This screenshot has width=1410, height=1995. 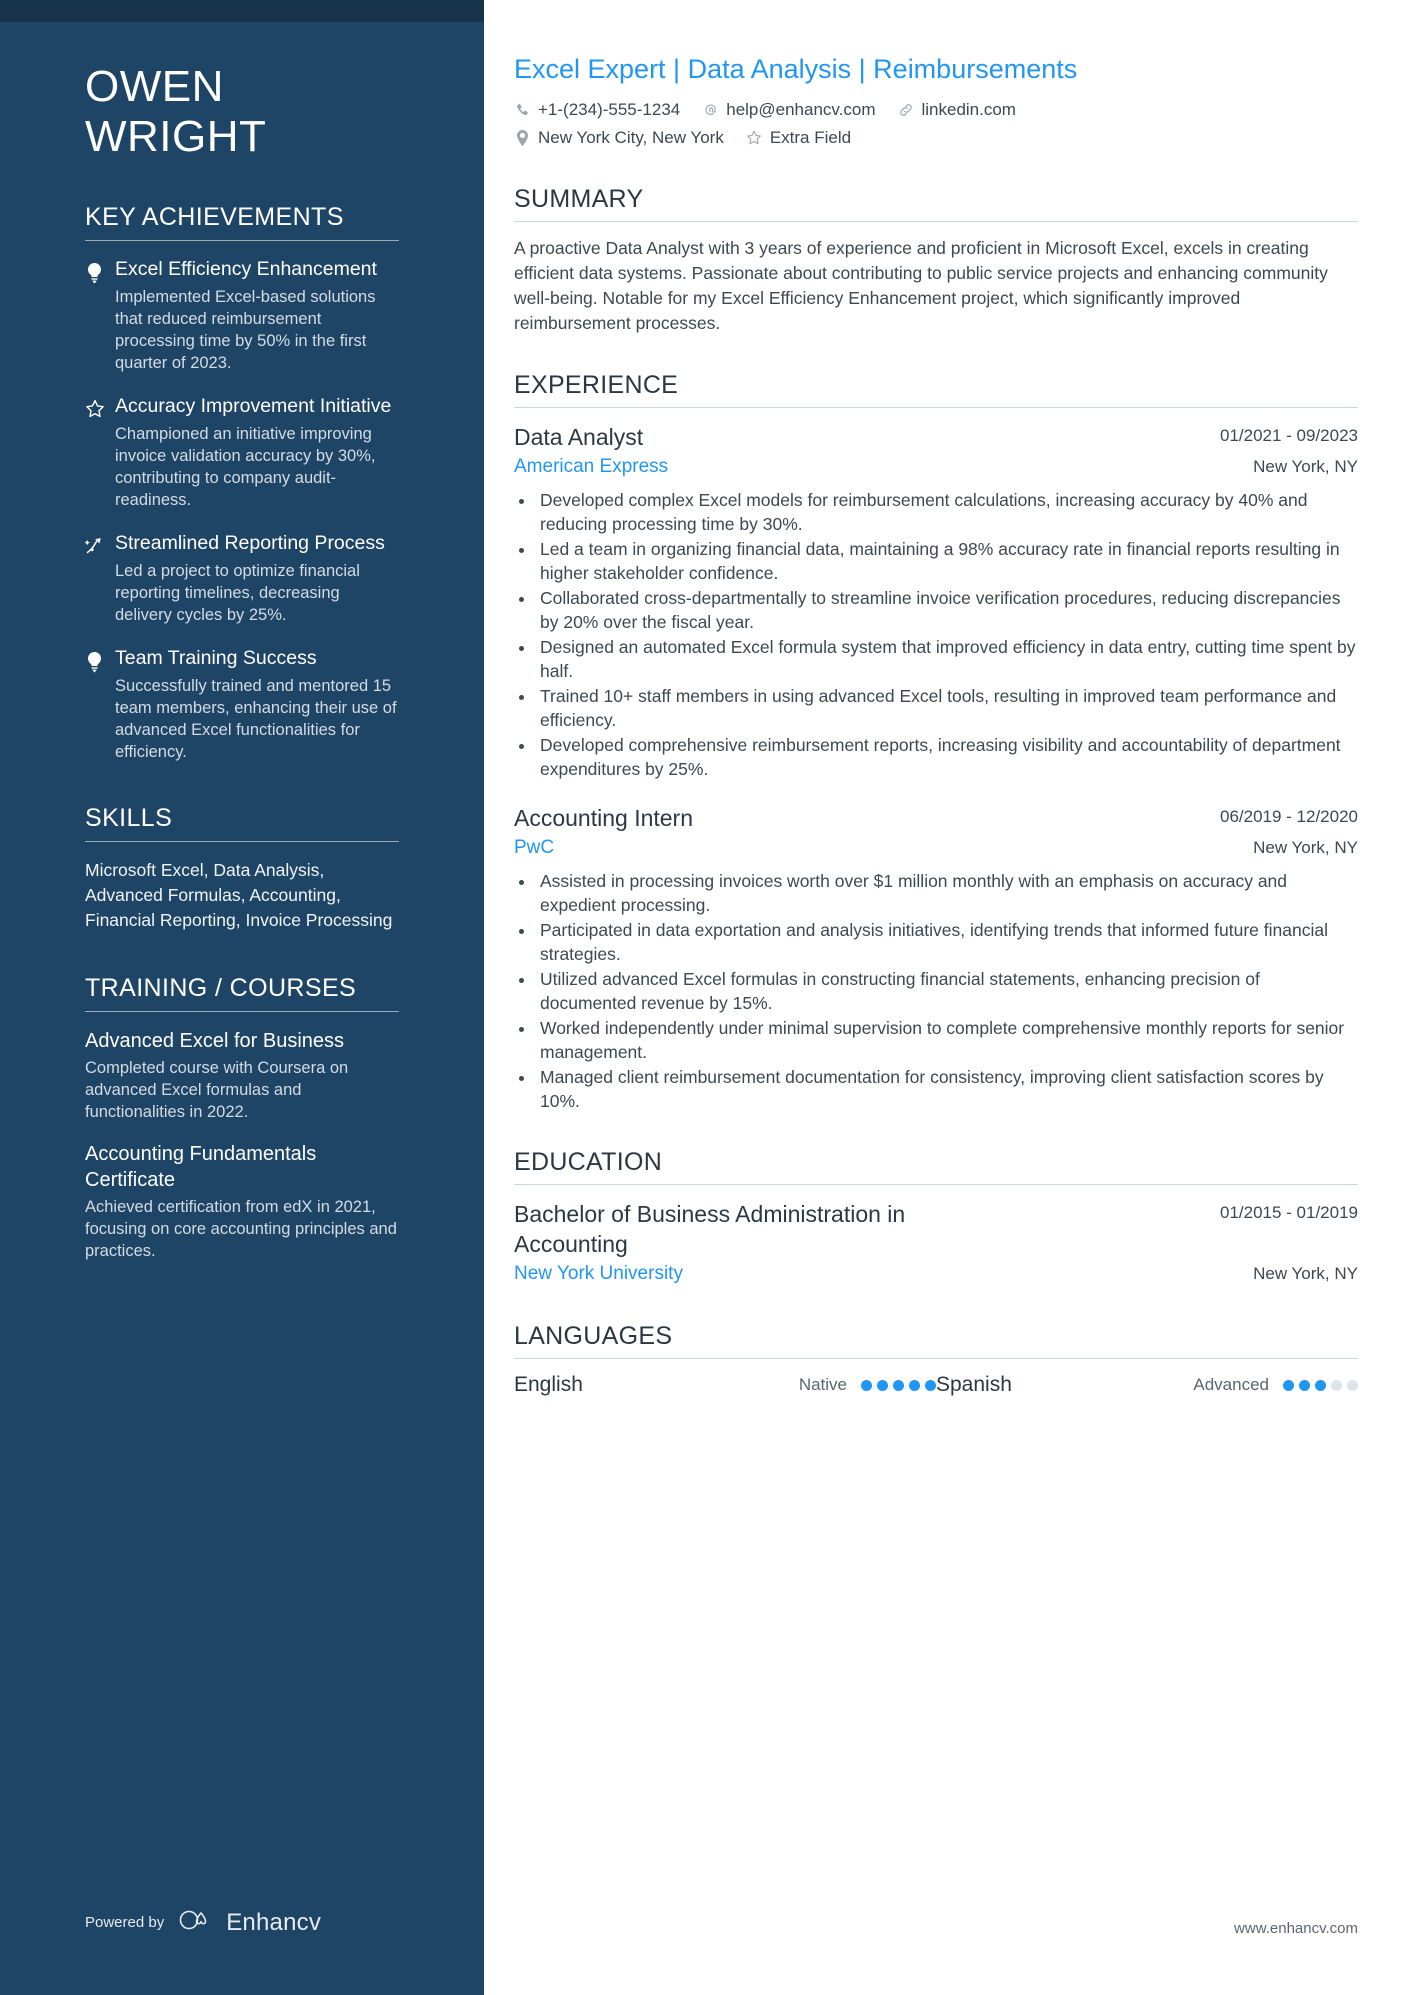 What do you see at coordinates (534, 848) in the screenshot?
I see `experience-company: PwC` at bounding box center [534, 848].